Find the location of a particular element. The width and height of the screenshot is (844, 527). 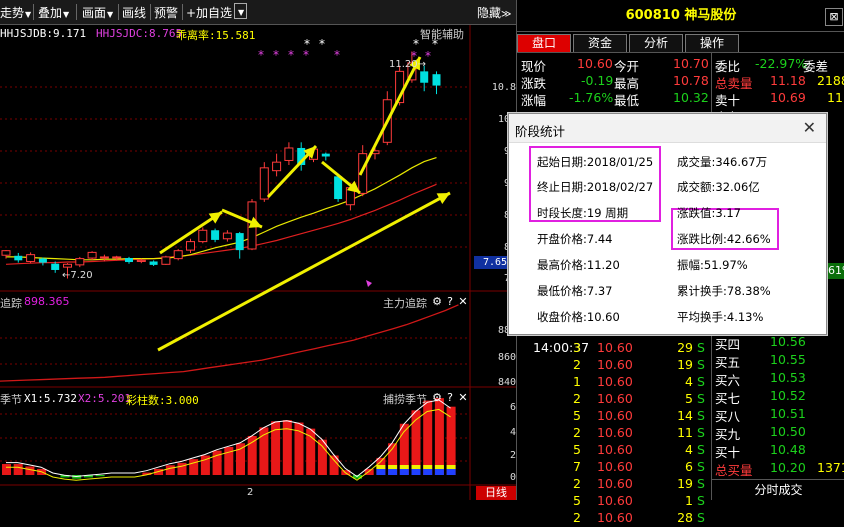

buy-volume: 1371 is located at coordinates (830, 467).